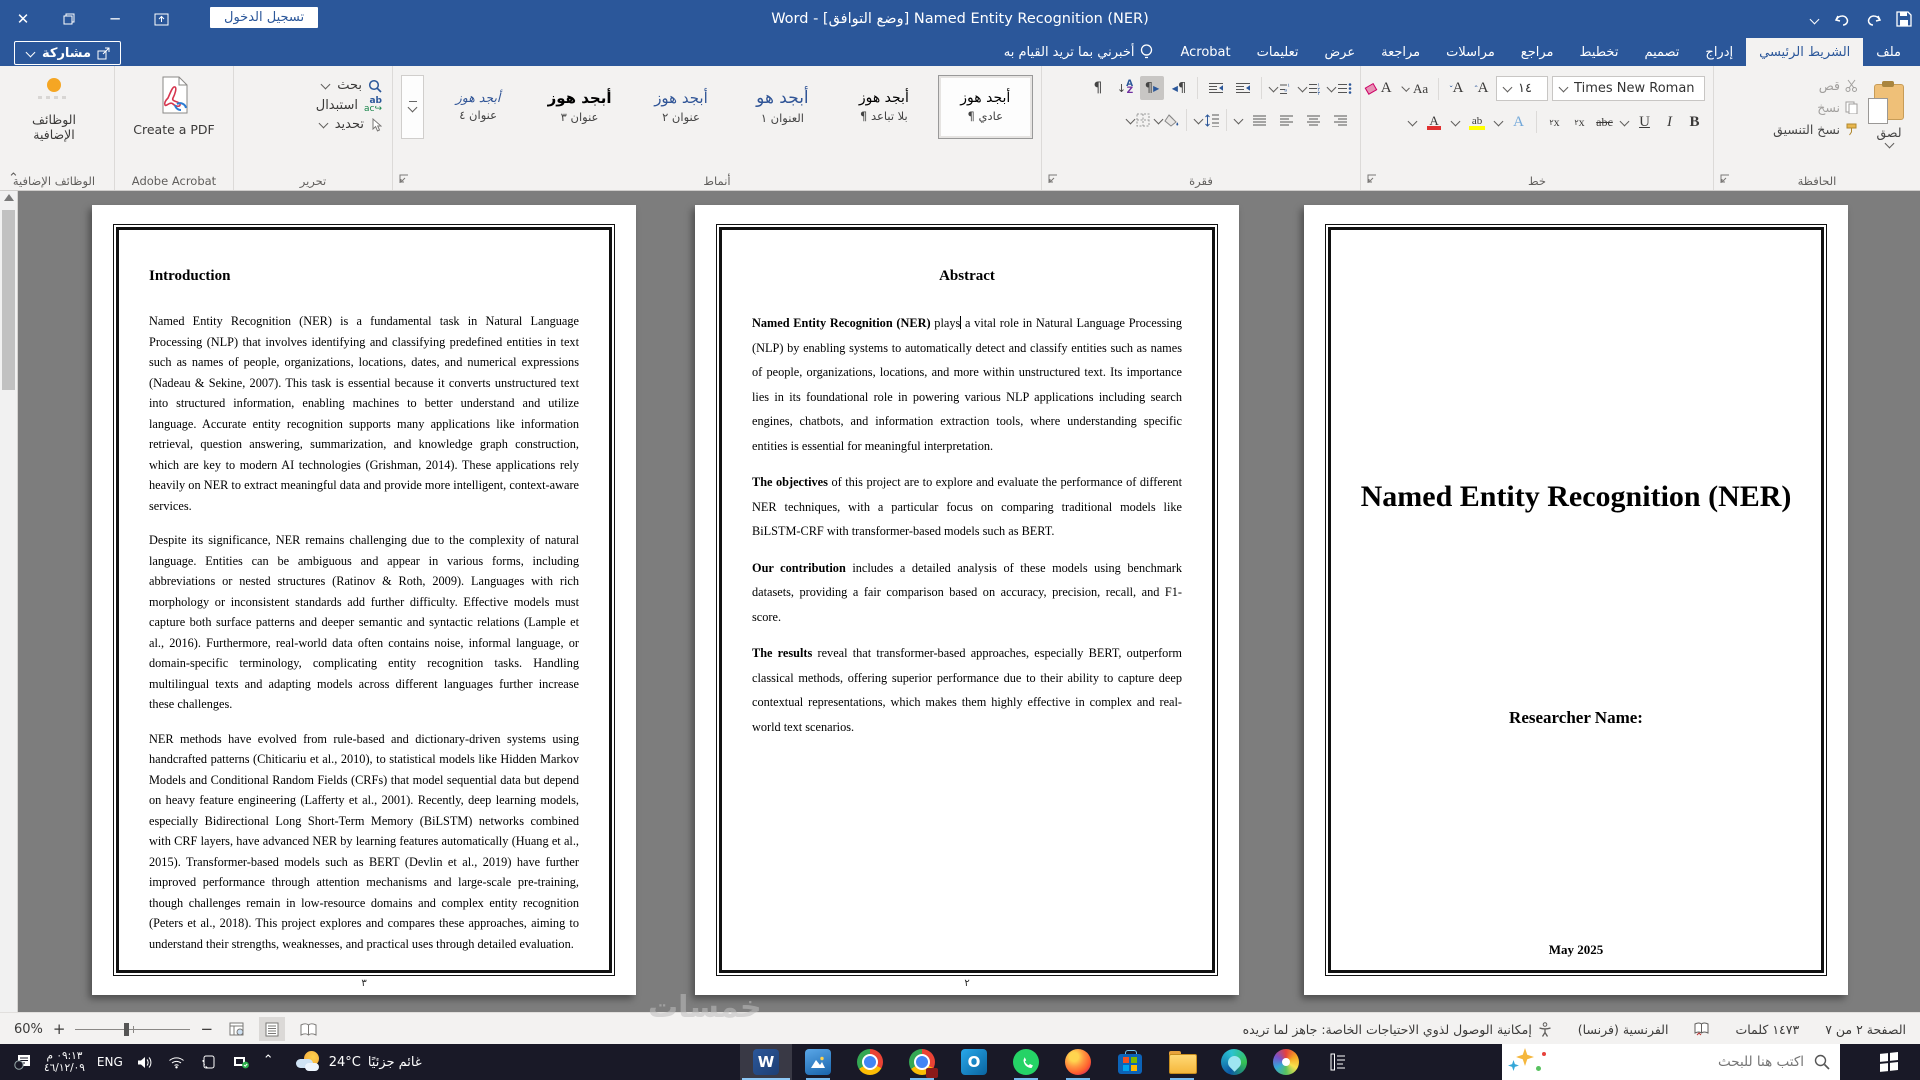 Image resolution: width=1920 pixels, height=1080 pixels. I want to click on paragraph-dialog-launcher, so click(1052, 179).